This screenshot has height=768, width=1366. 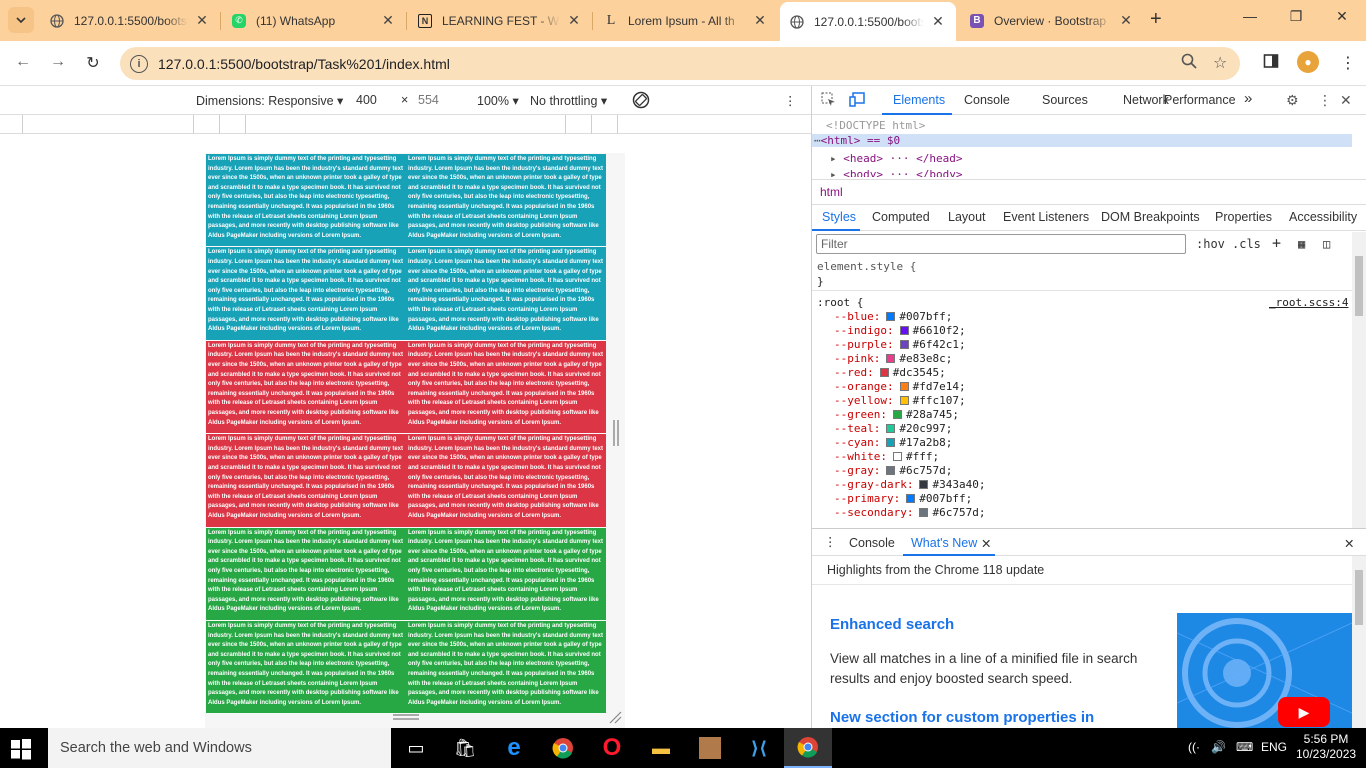 What do you see at coordinates (900, 401) in the screenshot?
I see `css-variable-line: --yellow: #ffc107;` at bounding box center [900, 401].